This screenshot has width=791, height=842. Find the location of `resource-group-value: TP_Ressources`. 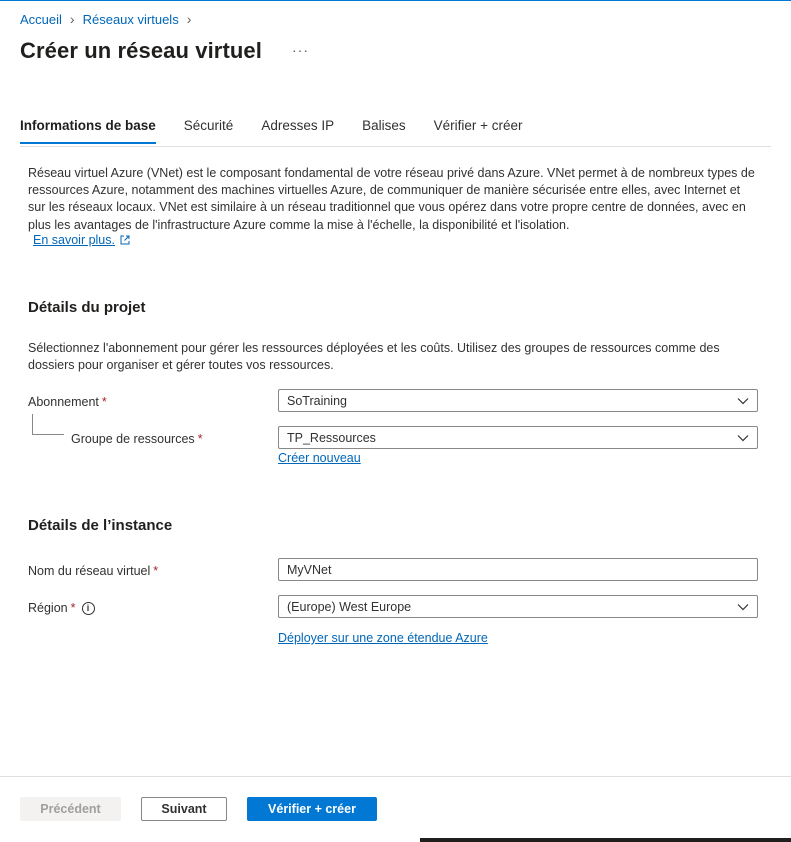

resource-group-value: TP_Ressources is located at coordinates (331, 437).